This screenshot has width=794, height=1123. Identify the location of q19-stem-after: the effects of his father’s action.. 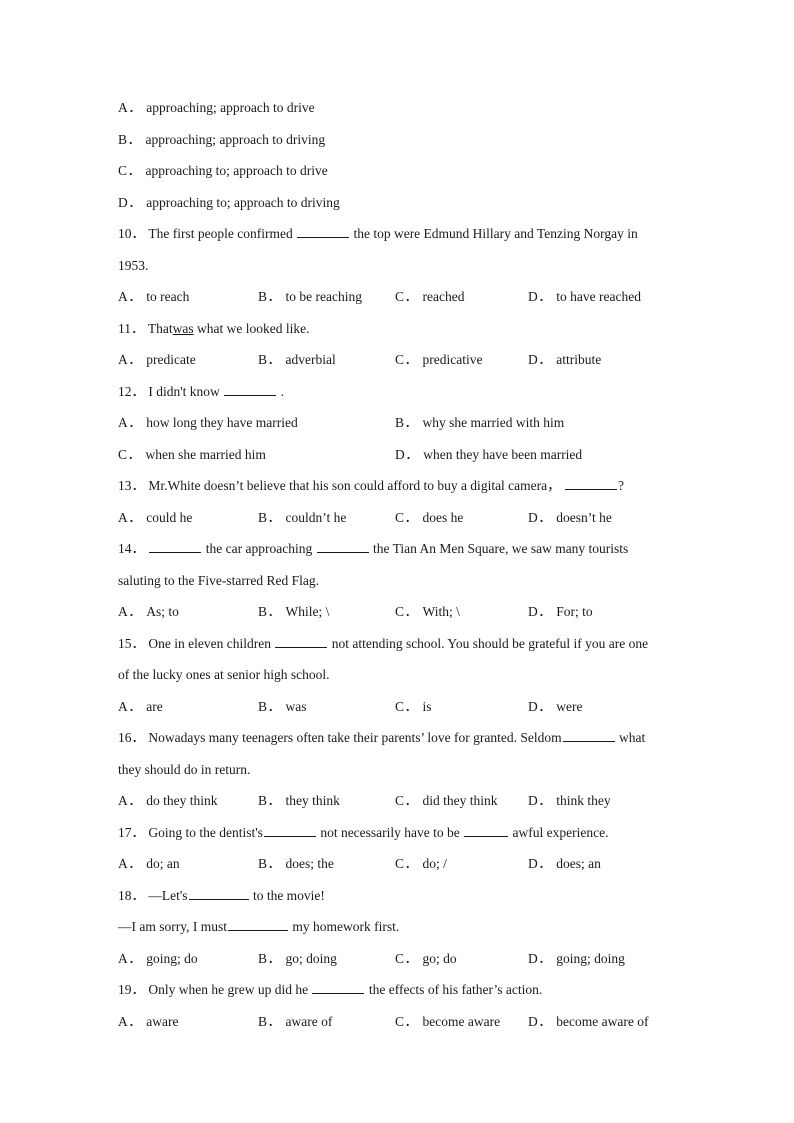
(455, 989).